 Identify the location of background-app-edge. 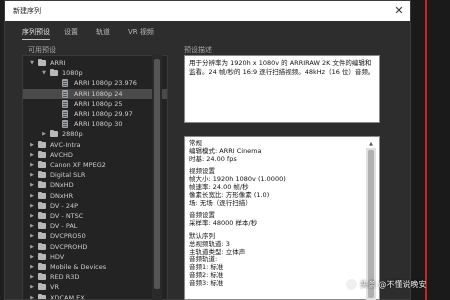
(430, 150).